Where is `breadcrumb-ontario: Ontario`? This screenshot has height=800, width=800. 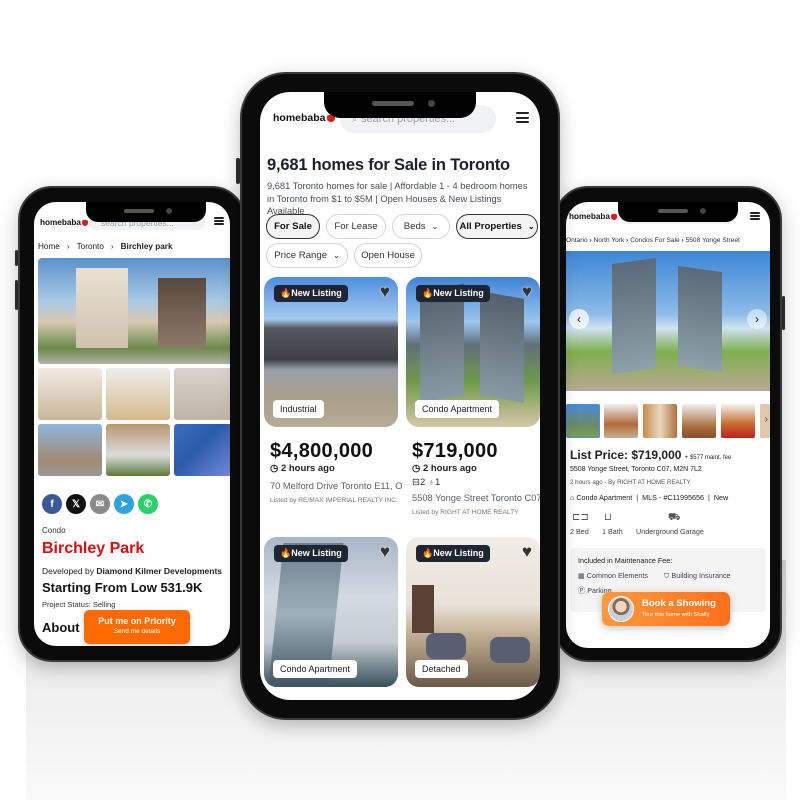 breadcrumb-ontario: Ontario is located at coordinates (577, 240).